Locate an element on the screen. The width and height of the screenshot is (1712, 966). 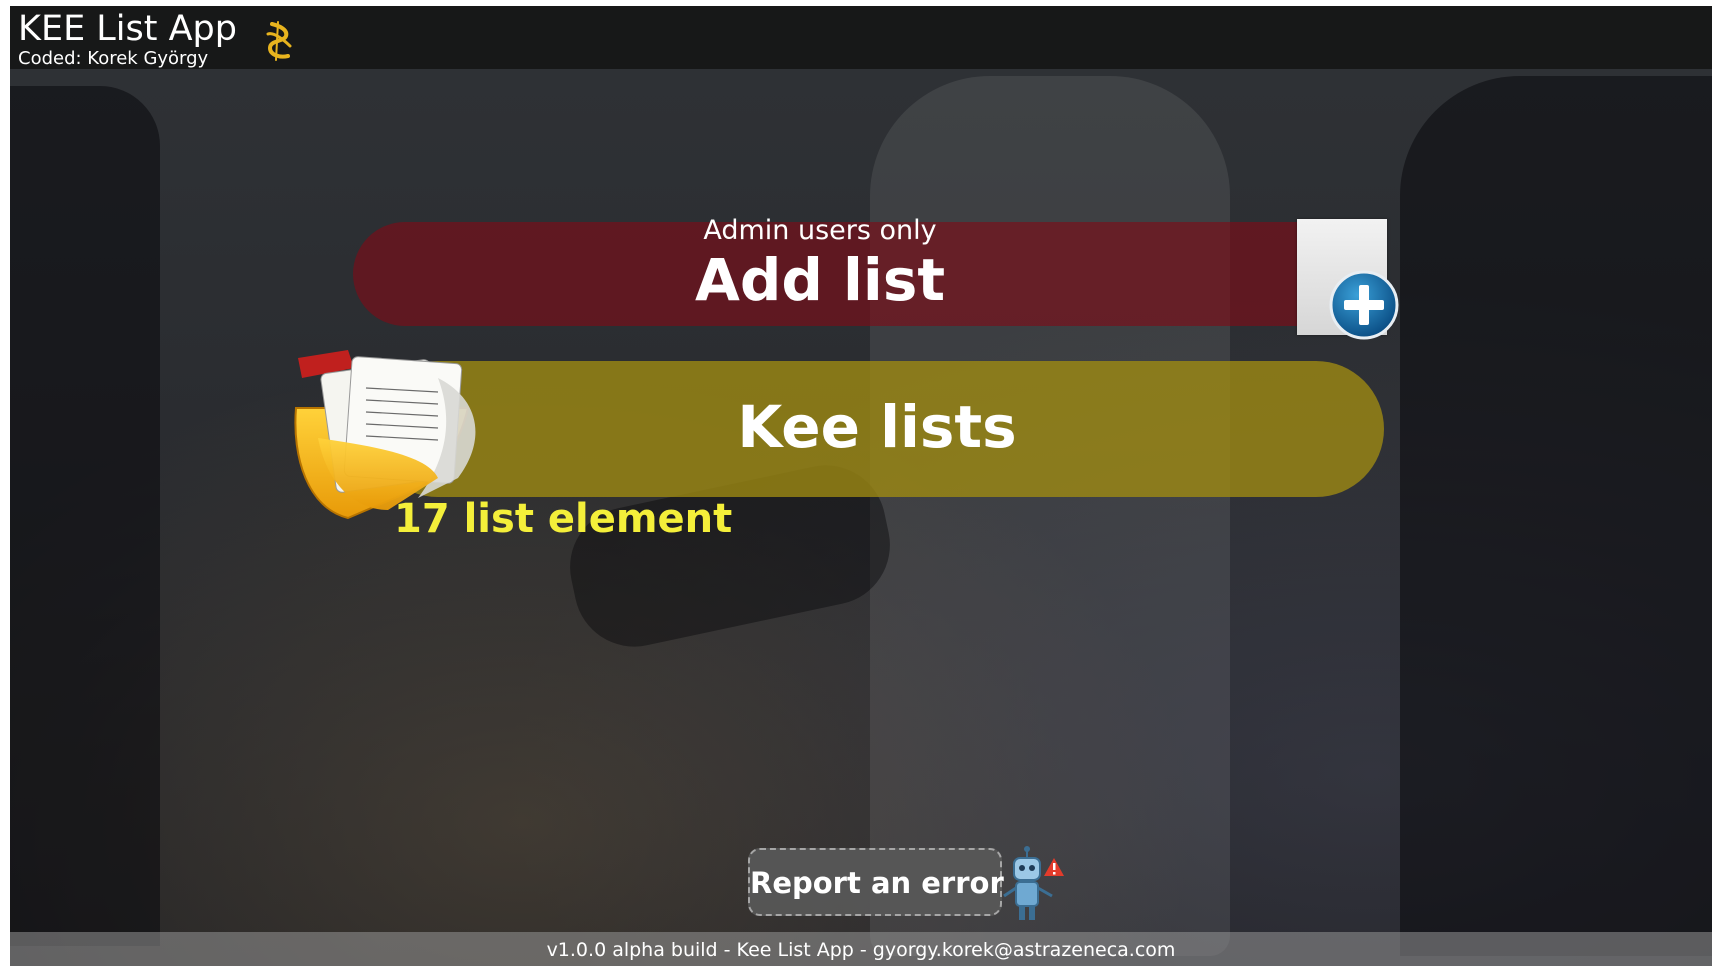
add-plus-icon is located at coordinates (1364, 305).